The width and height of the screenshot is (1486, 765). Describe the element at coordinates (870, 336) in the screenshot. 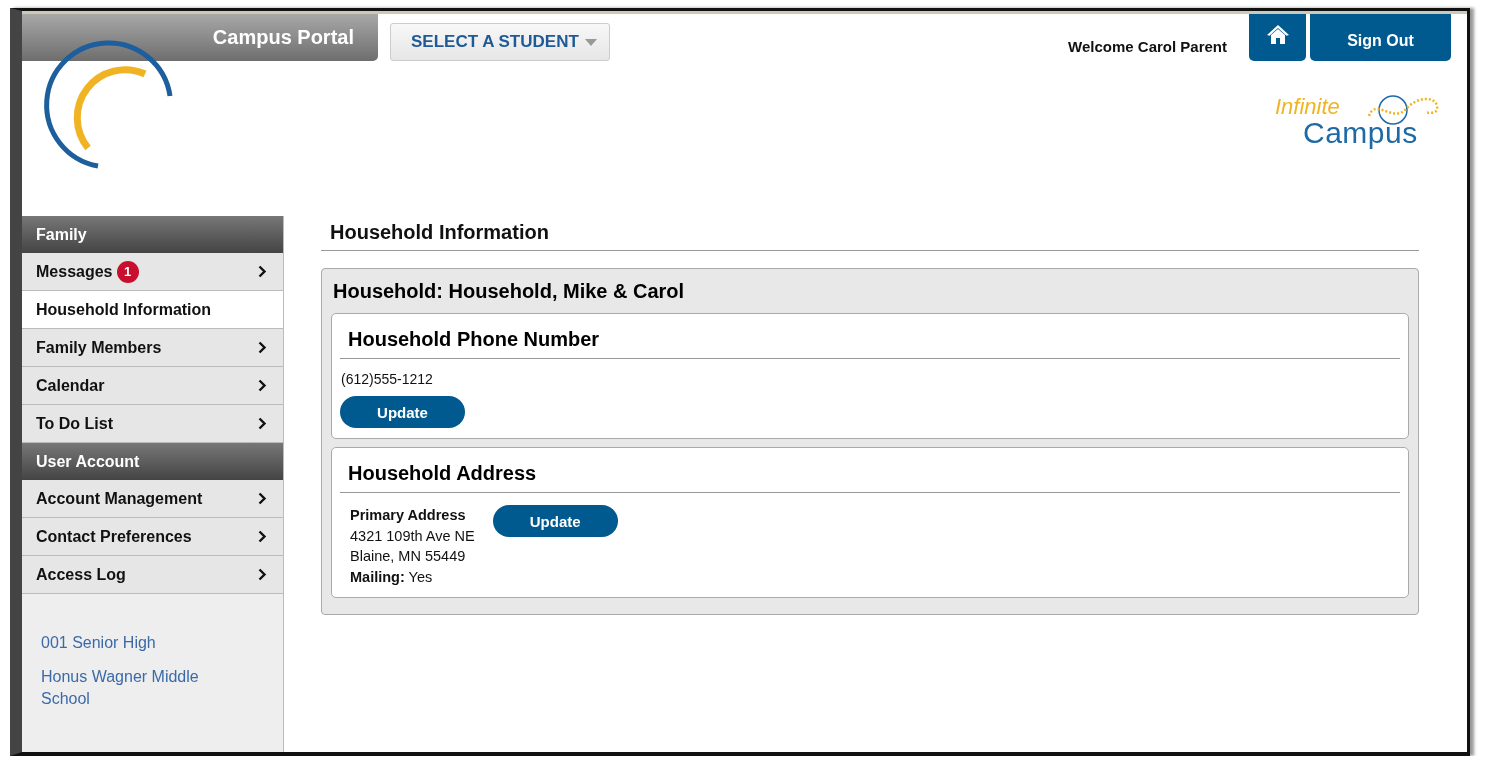

I see `card-title: Household Phone Number` at that location.